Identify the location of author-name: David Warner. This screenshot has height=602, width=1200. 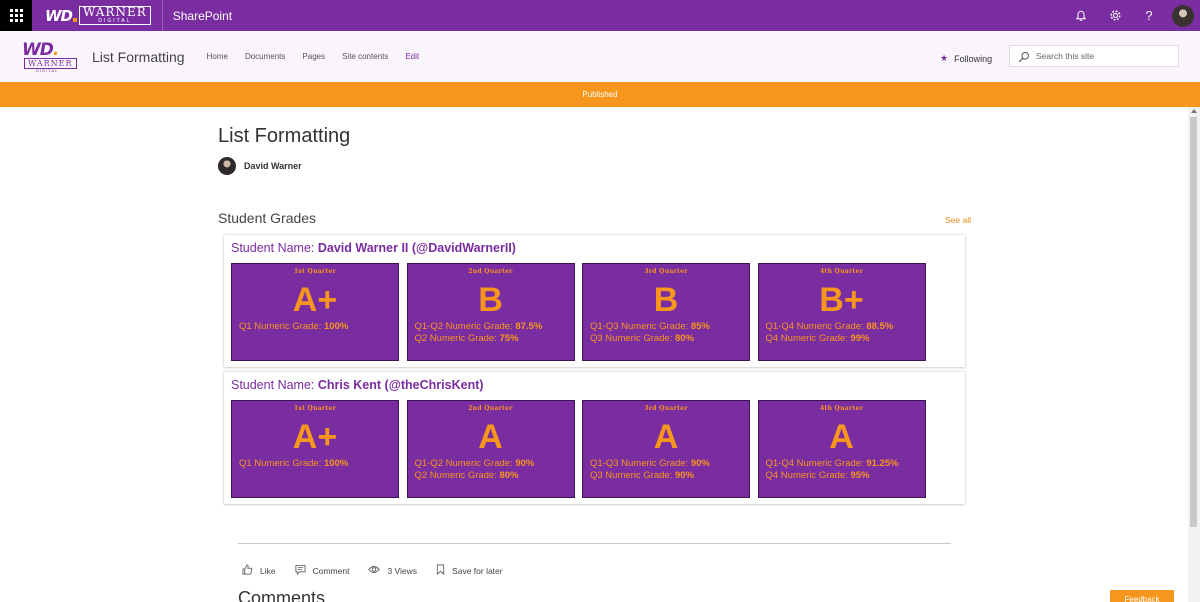
(273, 166).